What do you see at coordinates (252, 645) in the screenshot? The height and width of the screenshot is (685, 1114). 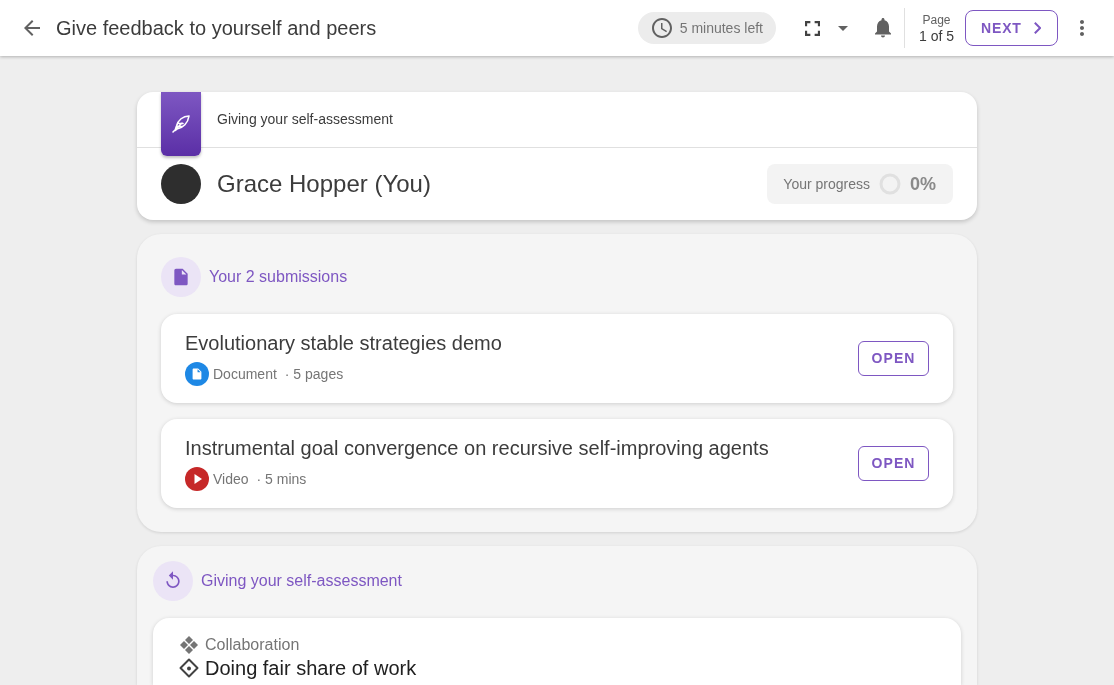 I see `category-label: Collaboration` at bounding box center [252, 645].